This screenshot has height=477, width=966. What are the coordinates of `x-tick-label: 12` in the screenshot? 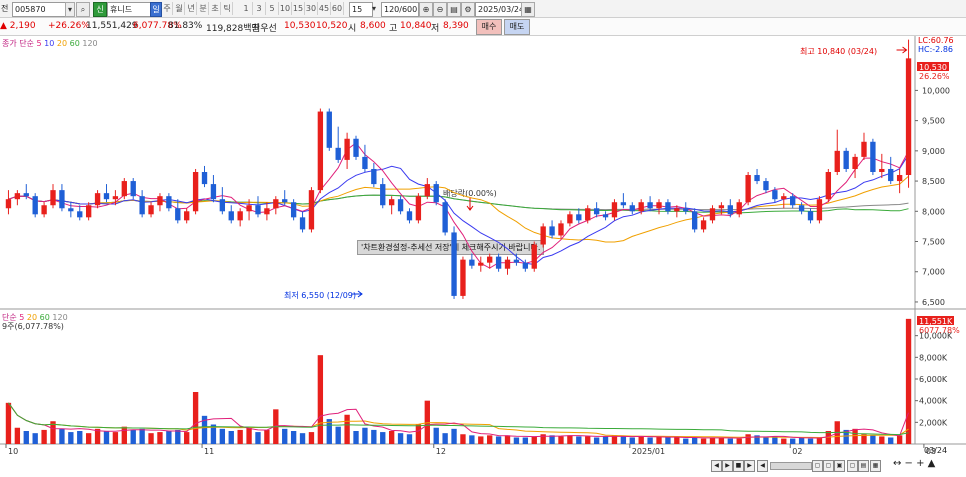 It's located at (441, 451).